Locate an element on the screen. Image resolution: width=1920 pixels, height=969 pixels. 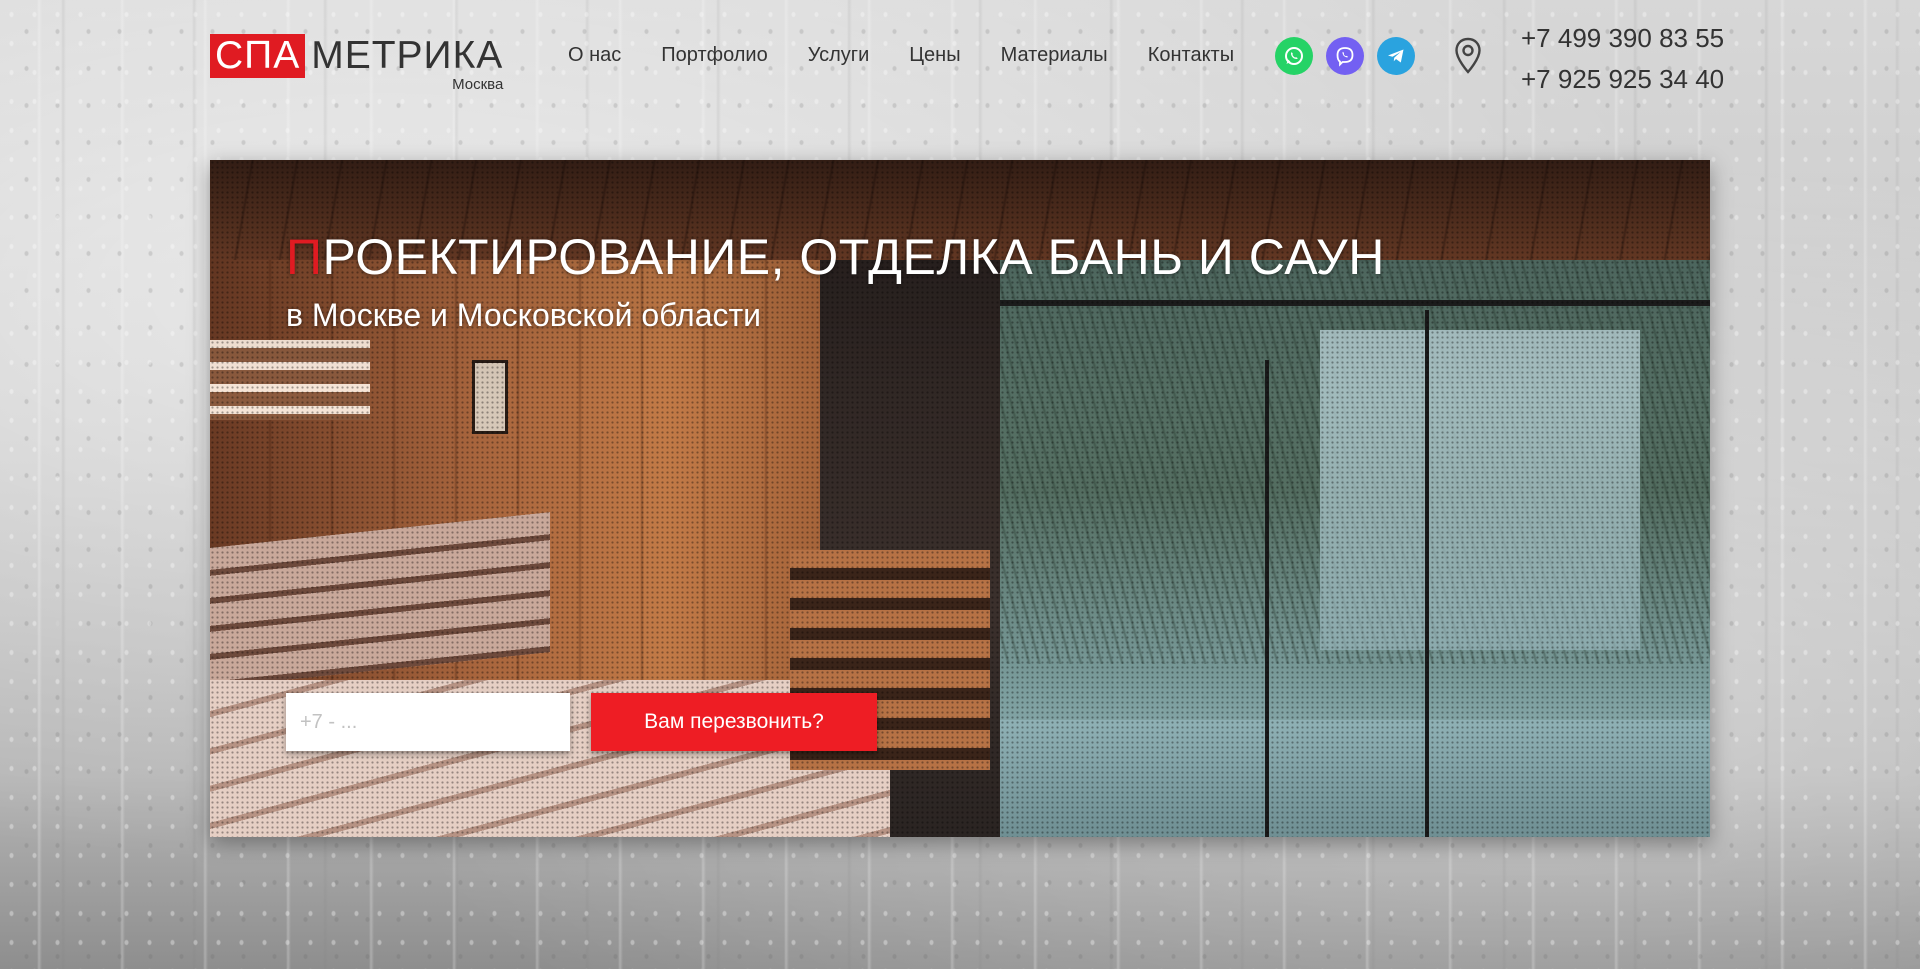
hero-subtitle: в Москве и Московской области is located at coordinates (524, 315).